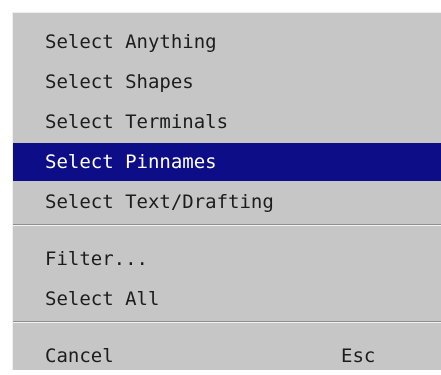 The width and height of the screenshot is (441, 375). I want to click on menu-item-select-terminals: Select Terminals, so click(227, 122).